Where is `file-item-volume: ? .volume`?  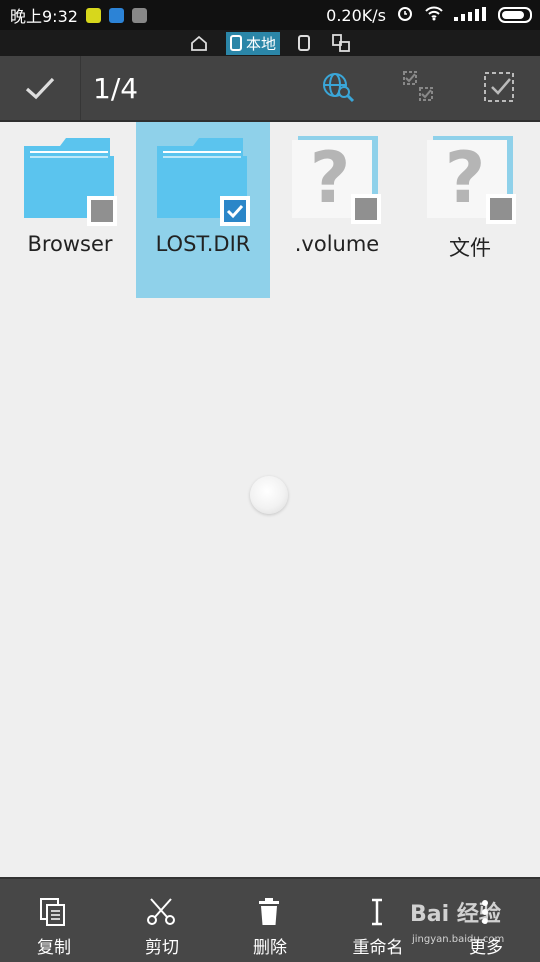
file-item-volume: ? .volume is located at coordinates (337, 210).